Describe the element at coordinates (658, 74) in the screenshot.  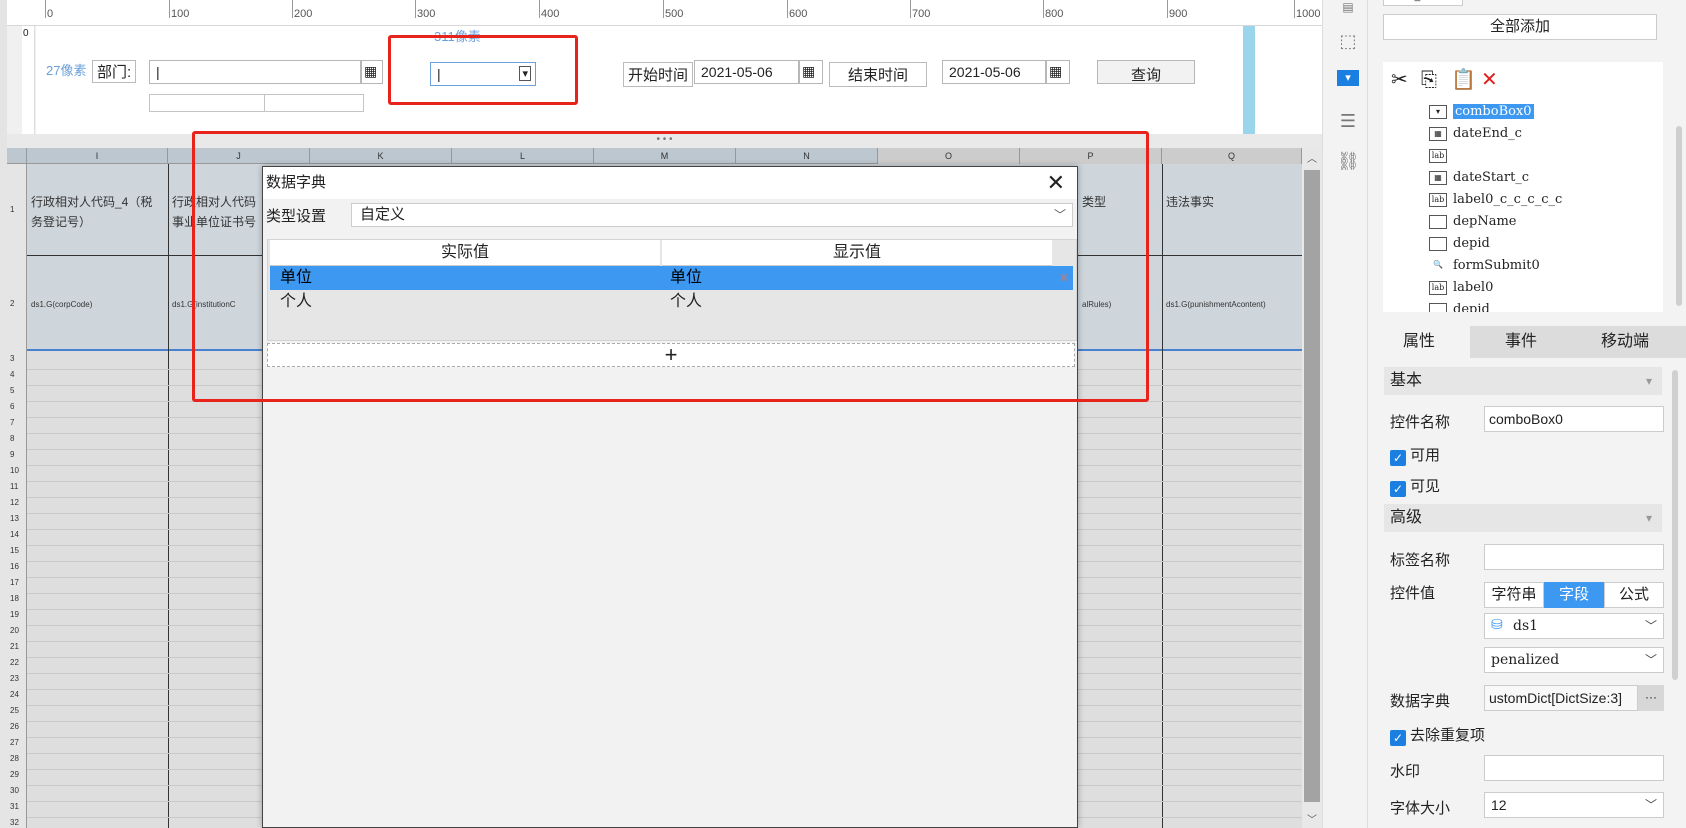
I see `start-time-label: 开始时间` at that location.